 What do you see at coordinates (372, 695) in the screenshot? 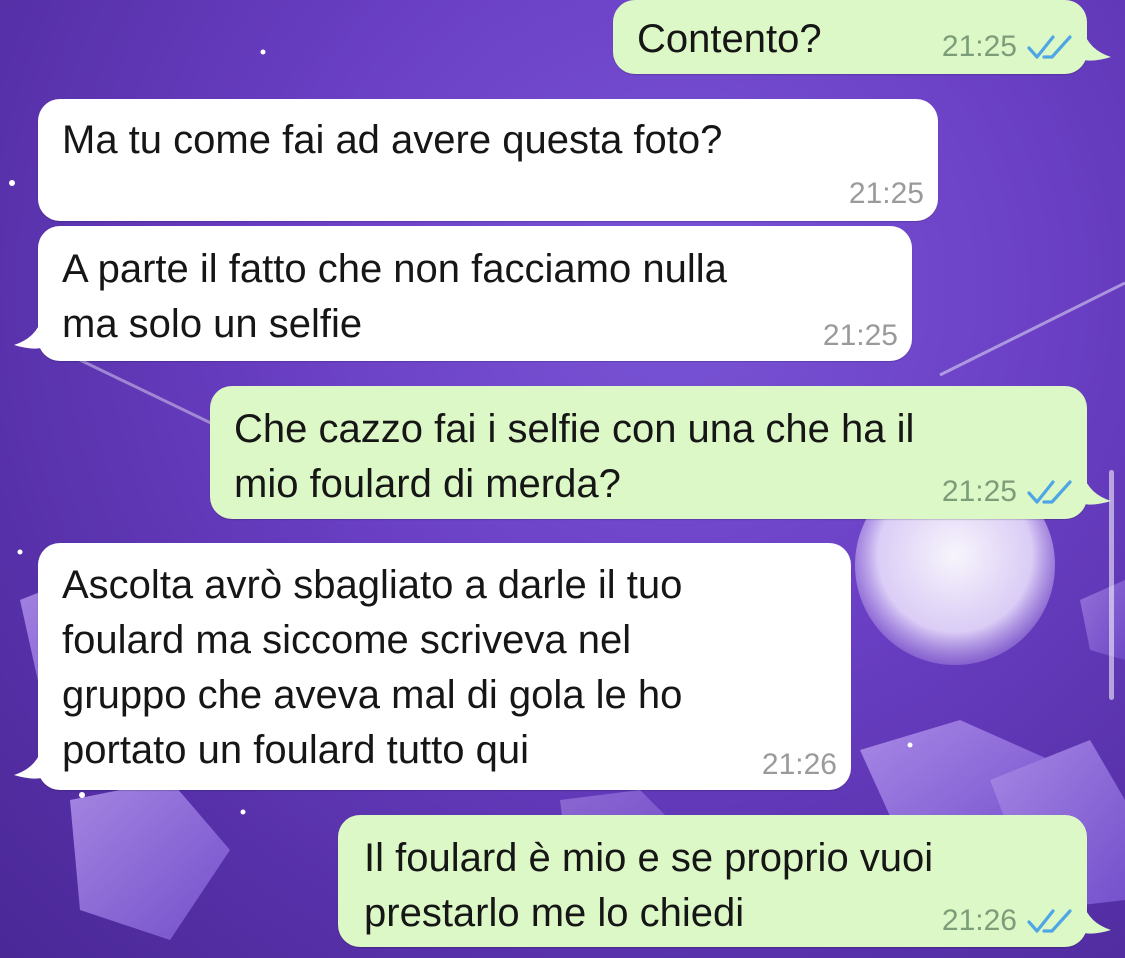
I see `message-text: gruppo che aveva mal di gola le ho` at bounding box center [372, 695].